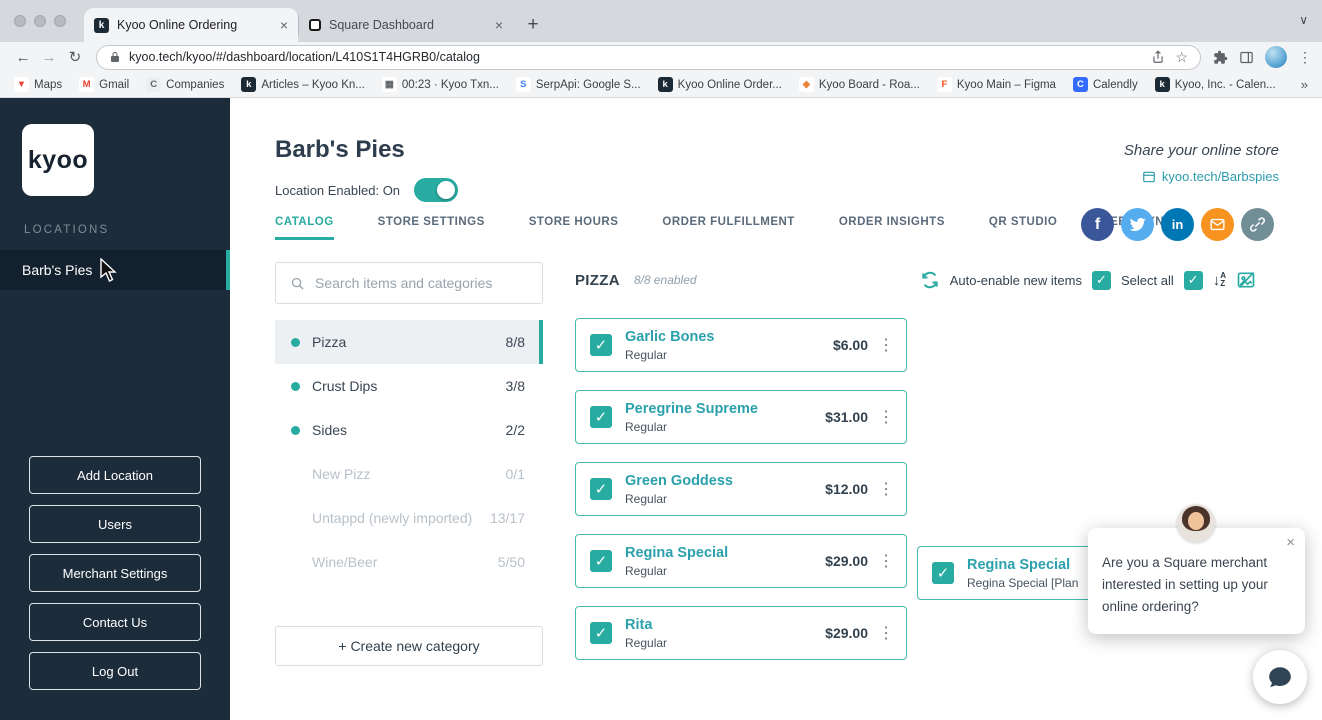 This screenshot has height=720, width=1322. I want to click on link-icon, so click(1257, 224).